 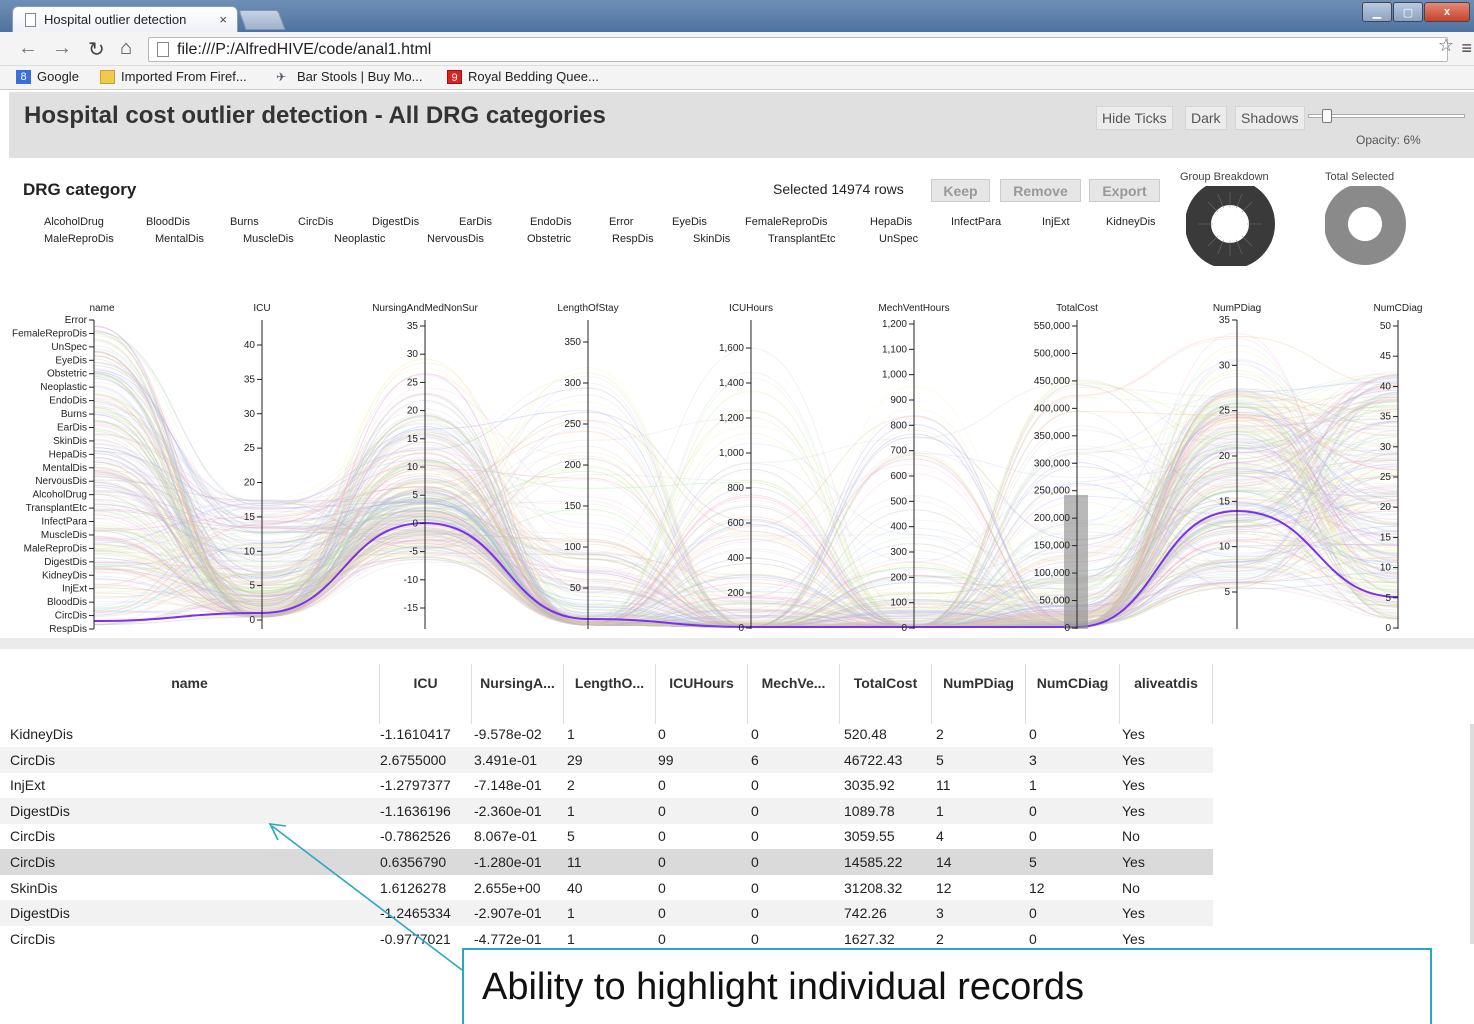 What do you see at coordinates (62, 48) in the screenshot?
I see `forward-icon: →` at bounding box center [62, 48].